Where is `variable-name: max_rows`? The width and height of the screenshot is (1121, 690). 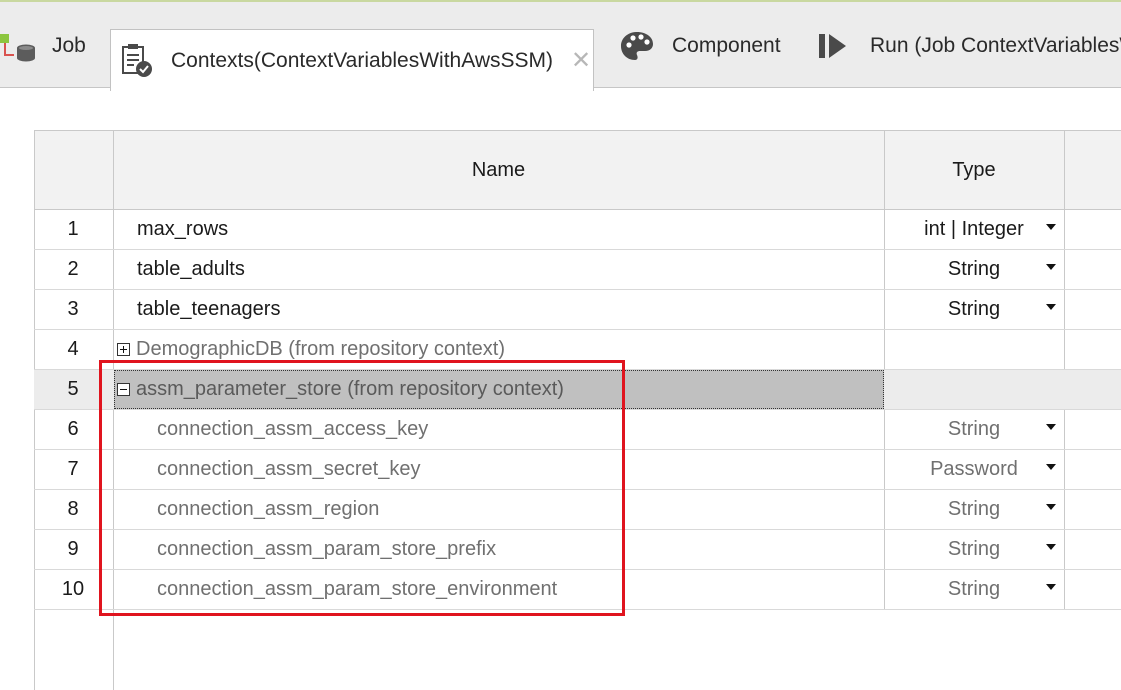
variable-name: max_rows is located at coordinates (182, 229).